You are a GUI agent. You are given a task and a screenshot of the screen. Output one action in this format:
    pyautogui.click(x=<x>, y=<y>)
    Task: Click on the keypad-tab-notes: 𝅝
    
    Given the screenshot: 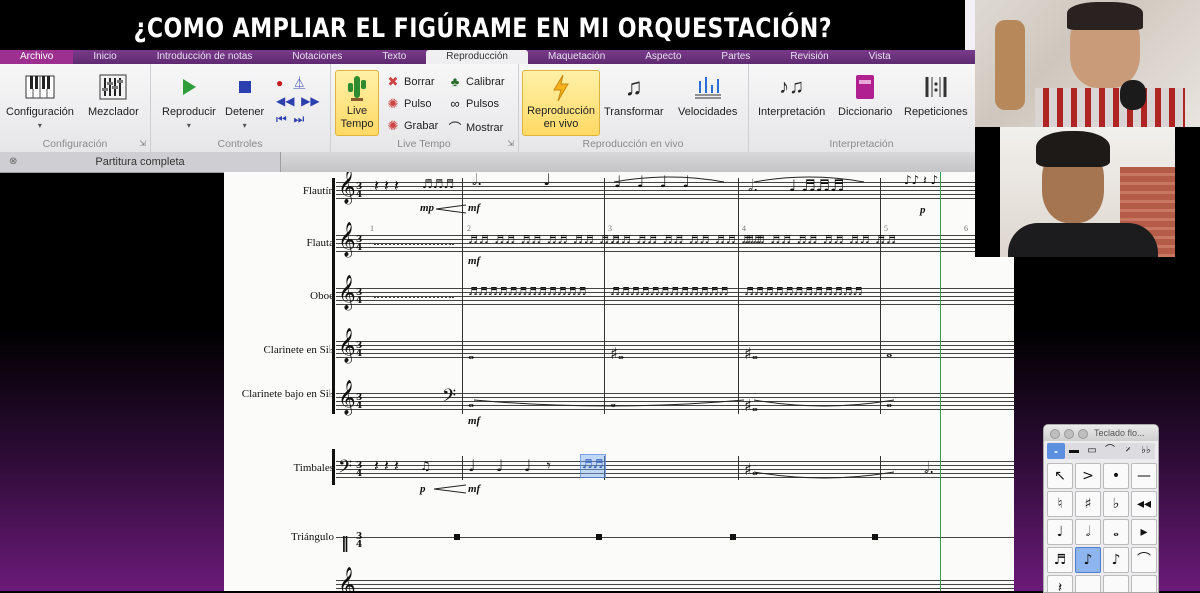 What is the action you would take?
    pyautogui.click(x=1056, y=451)
    